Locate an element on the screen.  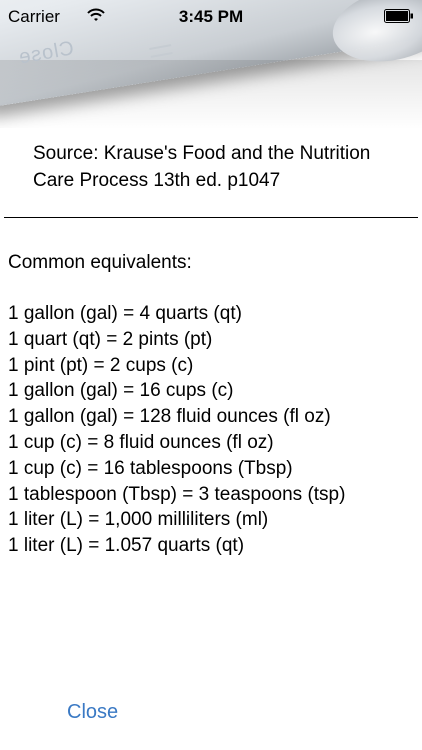
list-item: 1 liter (L) = 1,000 milliliters (ml) is located at coordinates (138, 520).